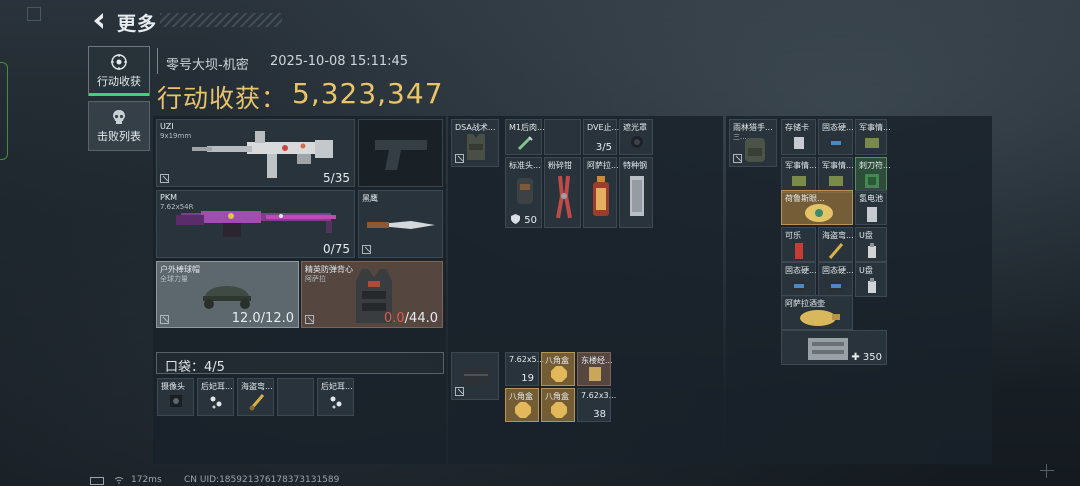 The image size is (1080, 486). Describe the element at coordinates (222, 98) in the screenshot. I see `haul-label: 行动收获：` at that location.